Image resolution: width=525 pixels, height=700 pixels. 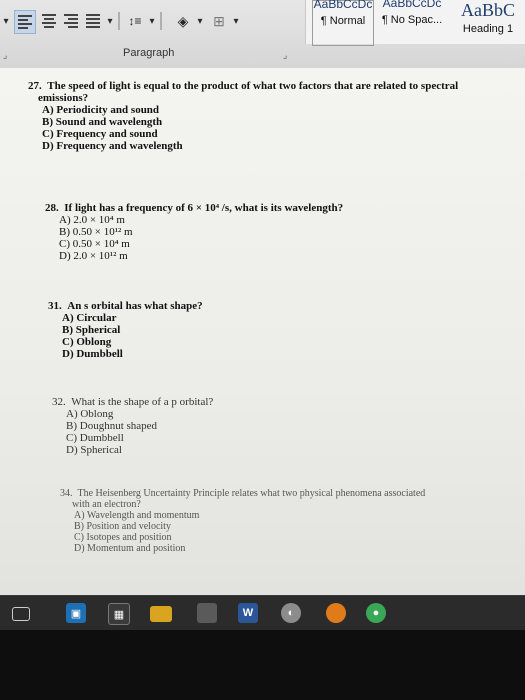 I want to click on style-name: ¶ Normal, so click(x=343, y=21).